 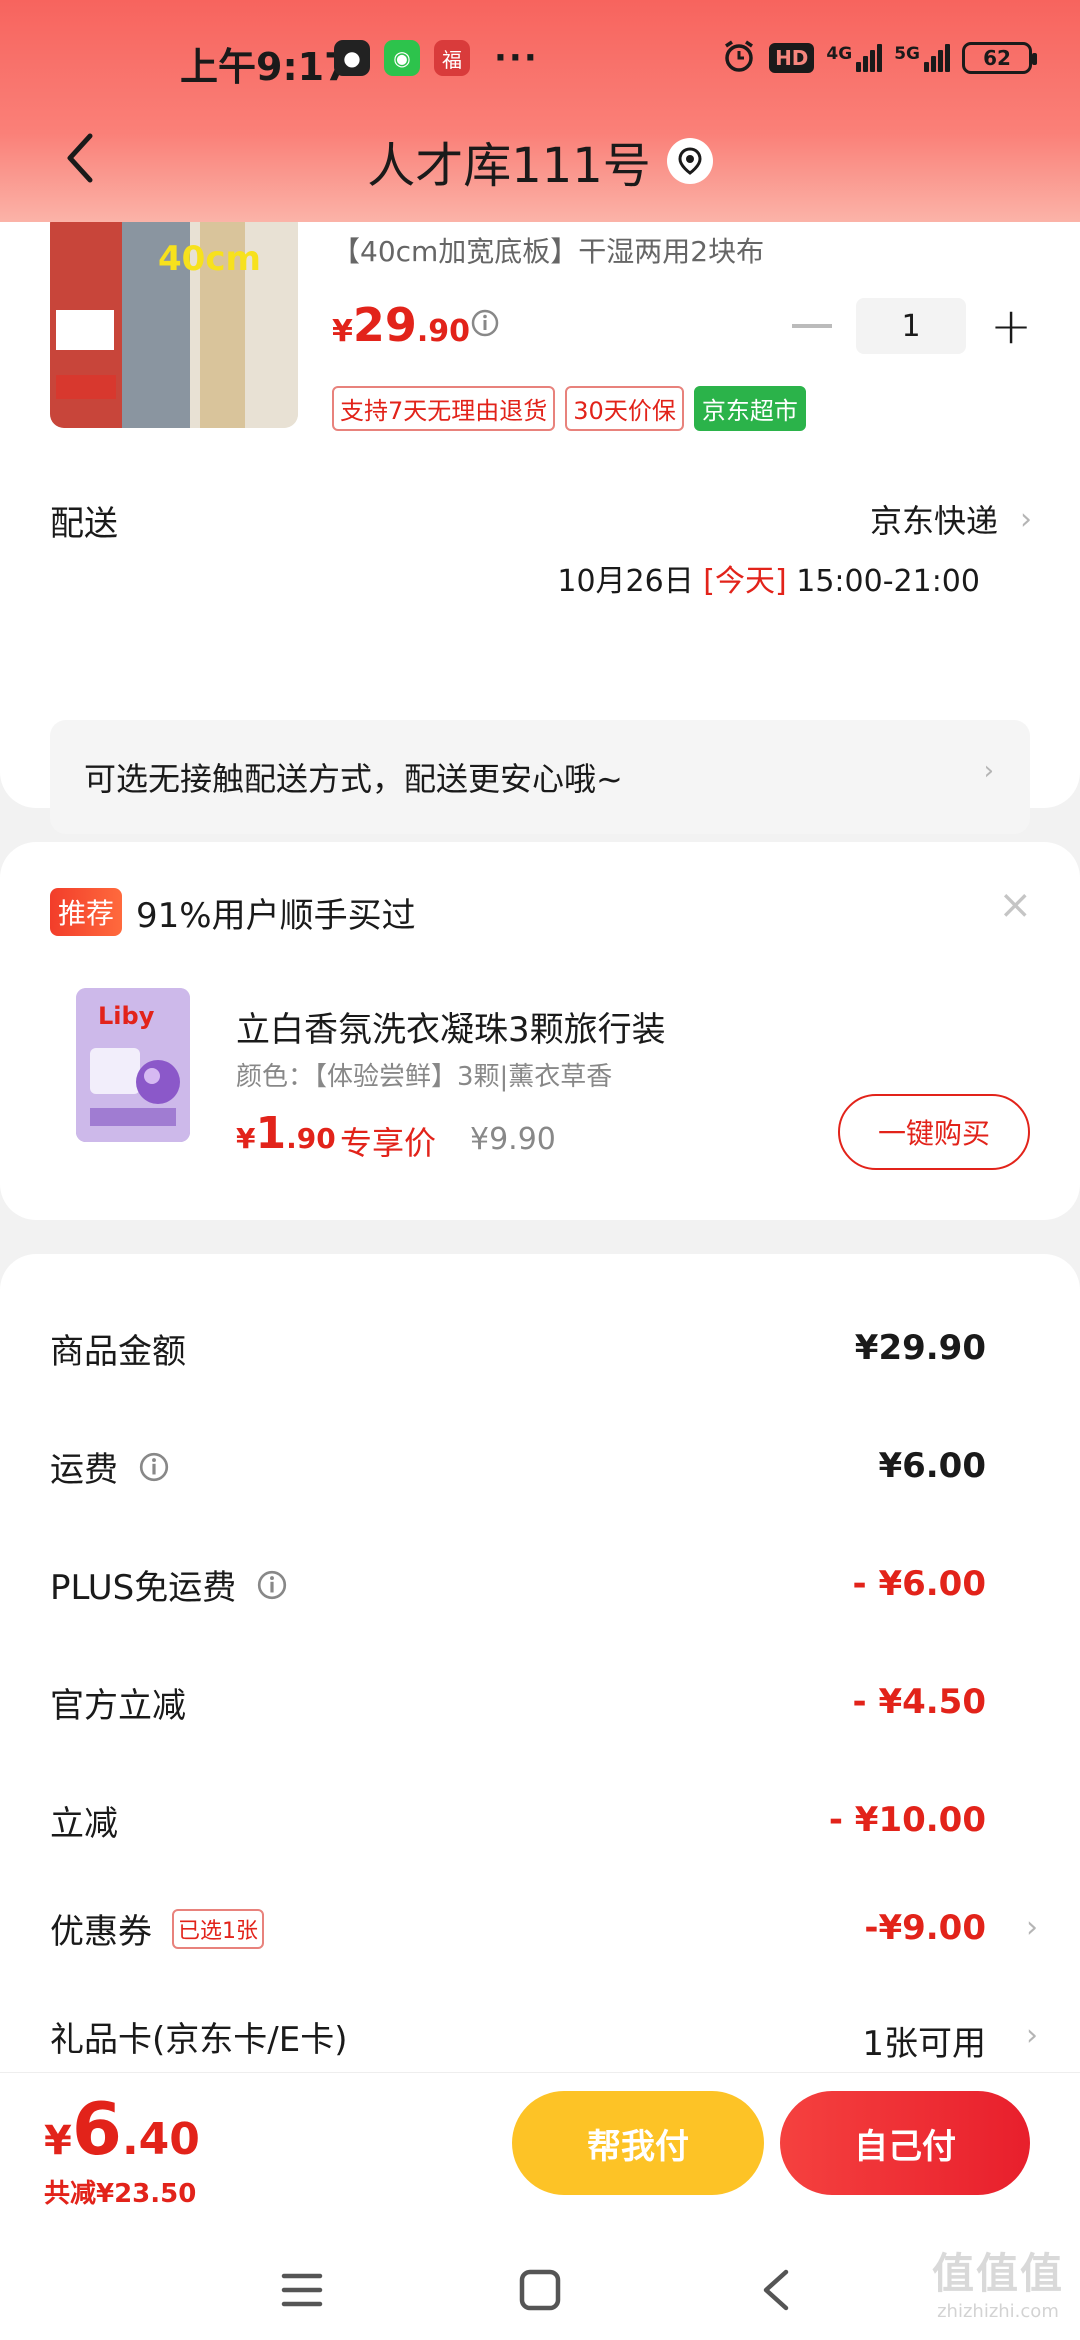 What do you see at coordinates (540, 111) in the screenshot?
I see `top-header: 上午9:17 ● ◉ 福 ··· HD 4G 5G 62 人才库111号` at bounding box center [540, 111].